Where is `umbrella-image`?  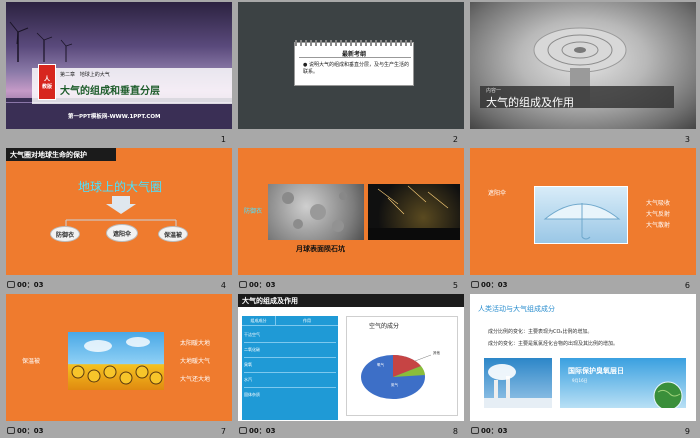 umbrella-image is located at coordinates (581, 215).